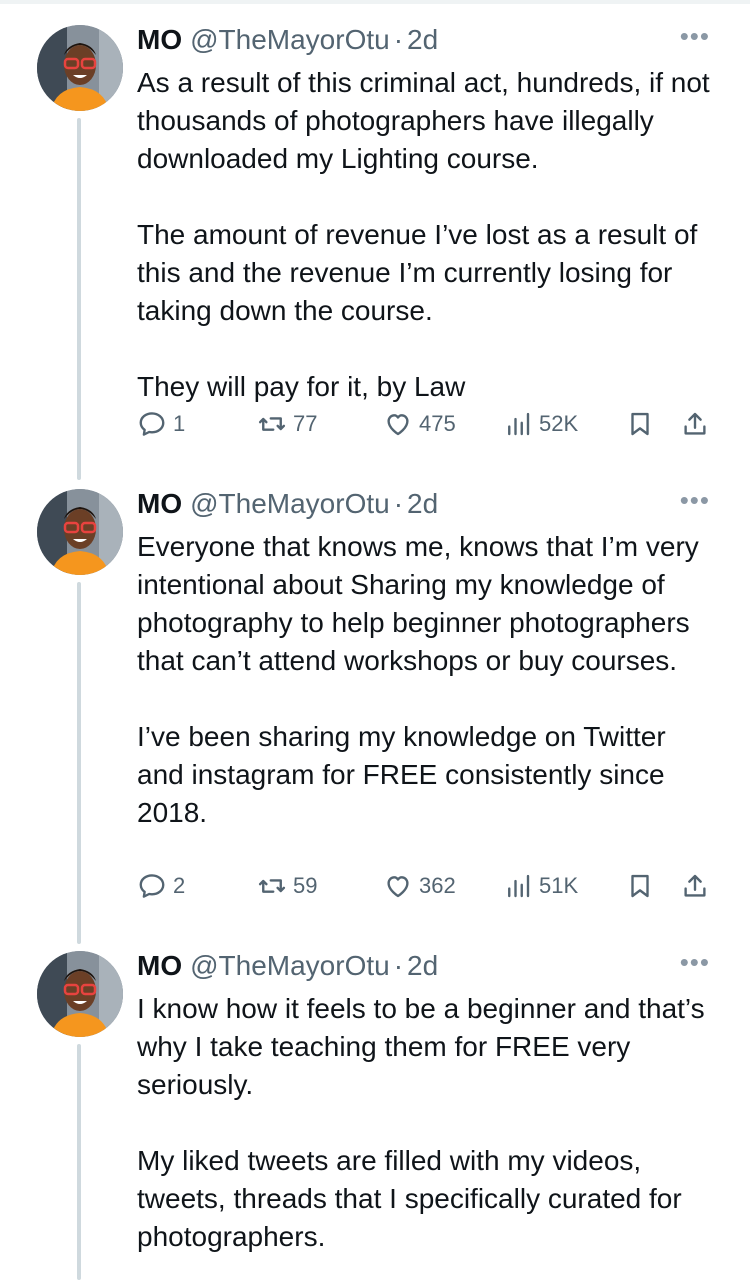  Describe the element at coordinates (437, 885) in the screenshot. I see `like-count: 362` at that location.